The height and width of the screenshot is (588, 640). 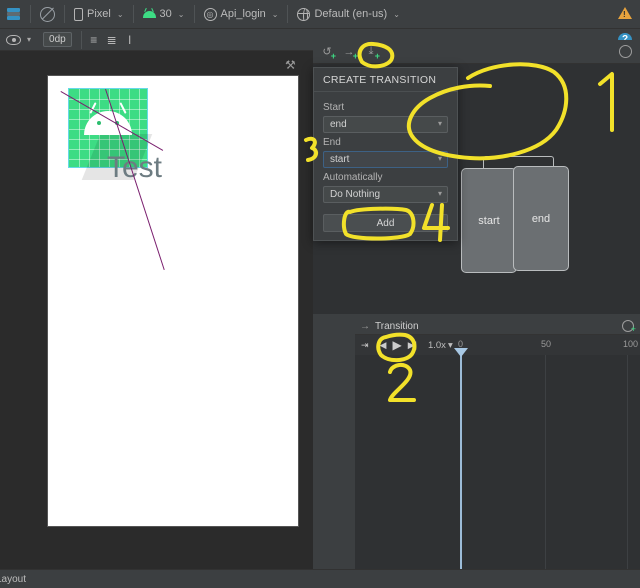 What do you see at coordinates (376, 55) in the screenshot?
I see `annotation-circle-toolbar` at bounding box center [376, 55].